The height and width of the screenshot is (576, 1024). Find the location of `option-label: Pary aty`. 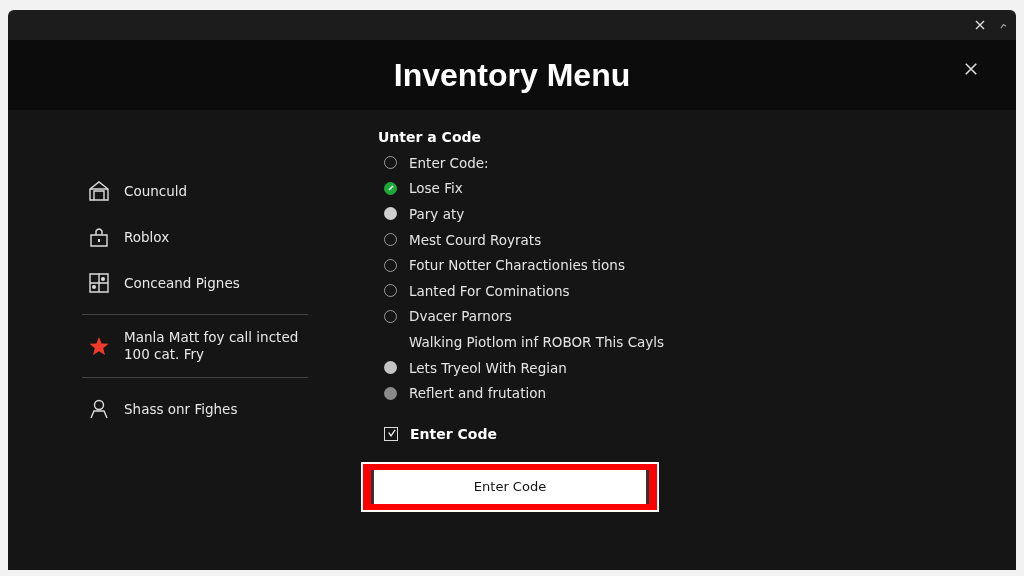

option-label: Pary aty is located at coordinates (437, 214).